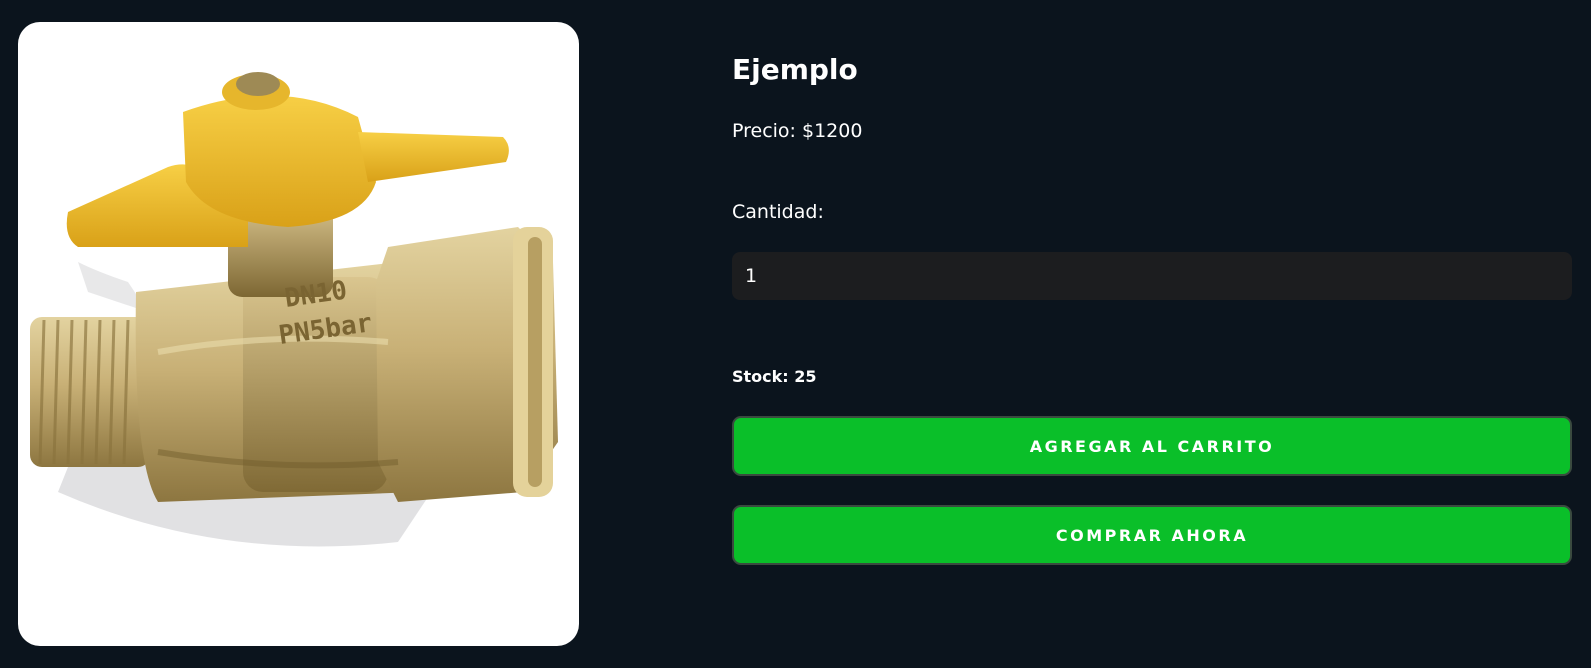 Image resolution: width=1591 pixels, height=668 pixels. Describe the element at coordinates (797, 131) in the screenshot. I see `product-price: Precio: $1200` at that location.